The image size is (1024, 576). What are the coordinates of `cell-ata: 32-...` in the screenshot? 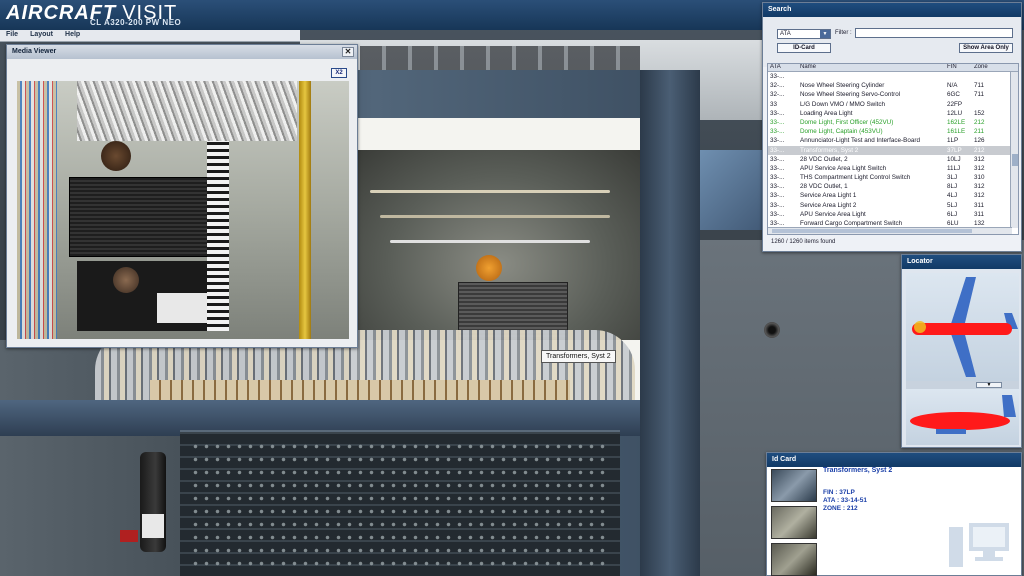 It's located at (777, 95).